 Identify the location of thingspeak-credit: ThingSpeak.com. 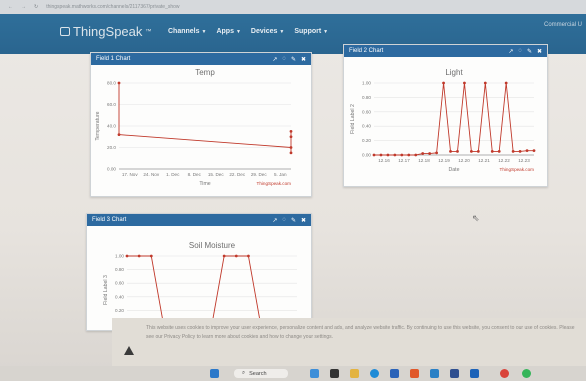
(274, 183).